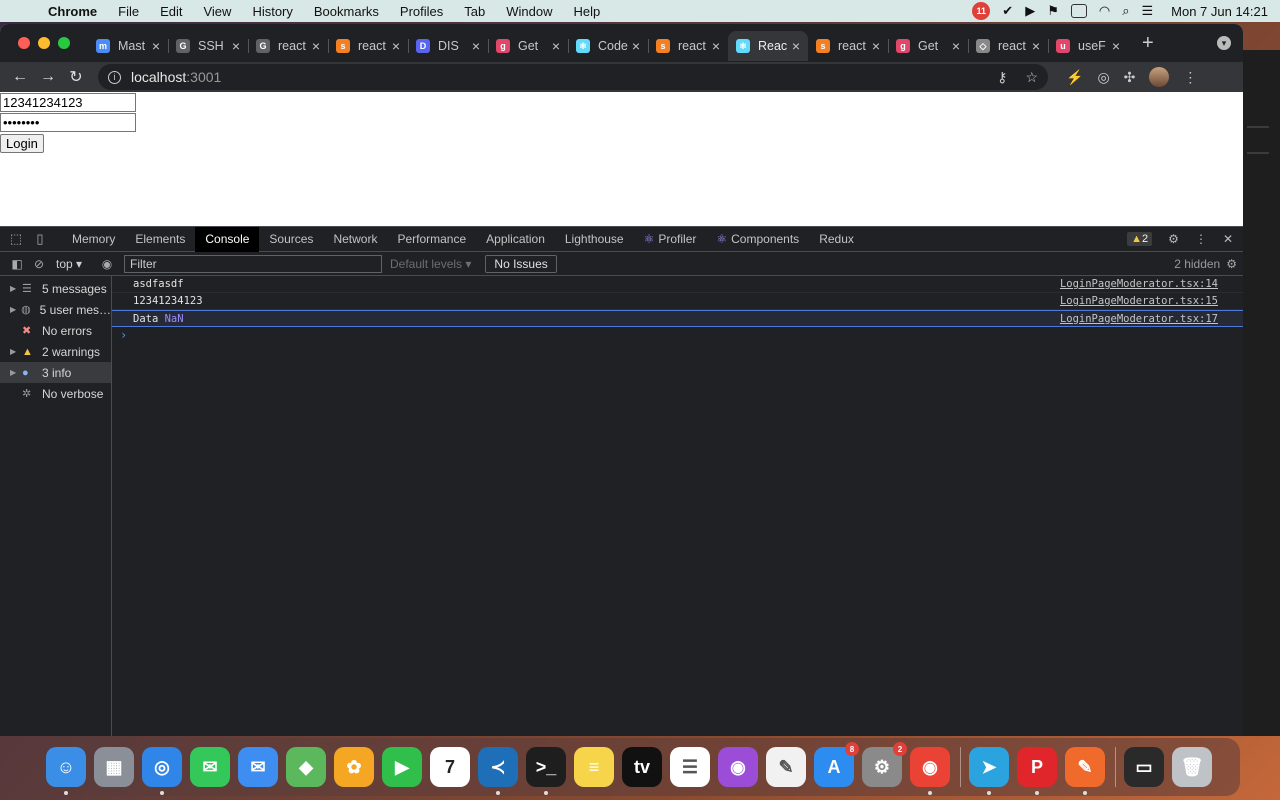 The height and width of the screenshot is (800, 1280). I want to click on tab-elements: Elements, so click(160, 239).